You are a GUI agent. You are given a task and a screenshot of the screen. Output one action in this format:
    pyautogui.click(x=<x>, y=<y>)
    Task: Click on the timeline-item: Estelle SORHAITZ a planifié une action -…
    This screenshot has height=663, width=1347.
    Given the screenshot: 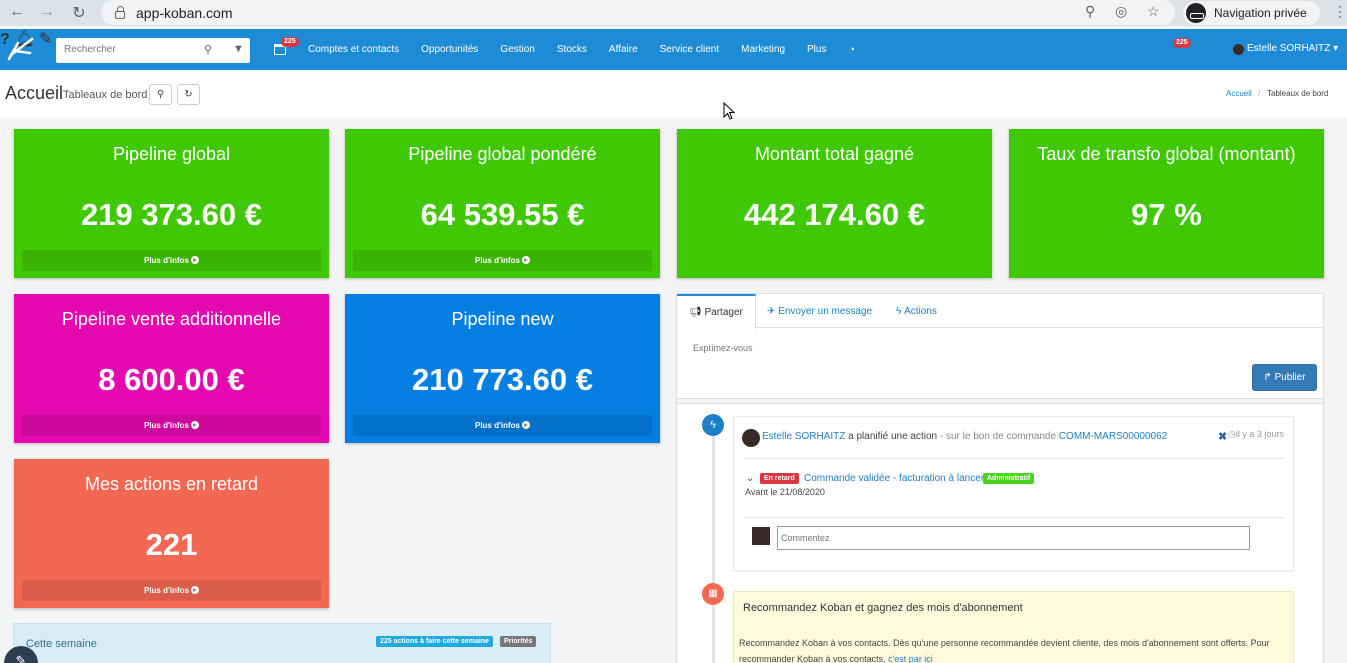 What is the action you would take?
    pyautogui.click(x=1013, y=493)
    